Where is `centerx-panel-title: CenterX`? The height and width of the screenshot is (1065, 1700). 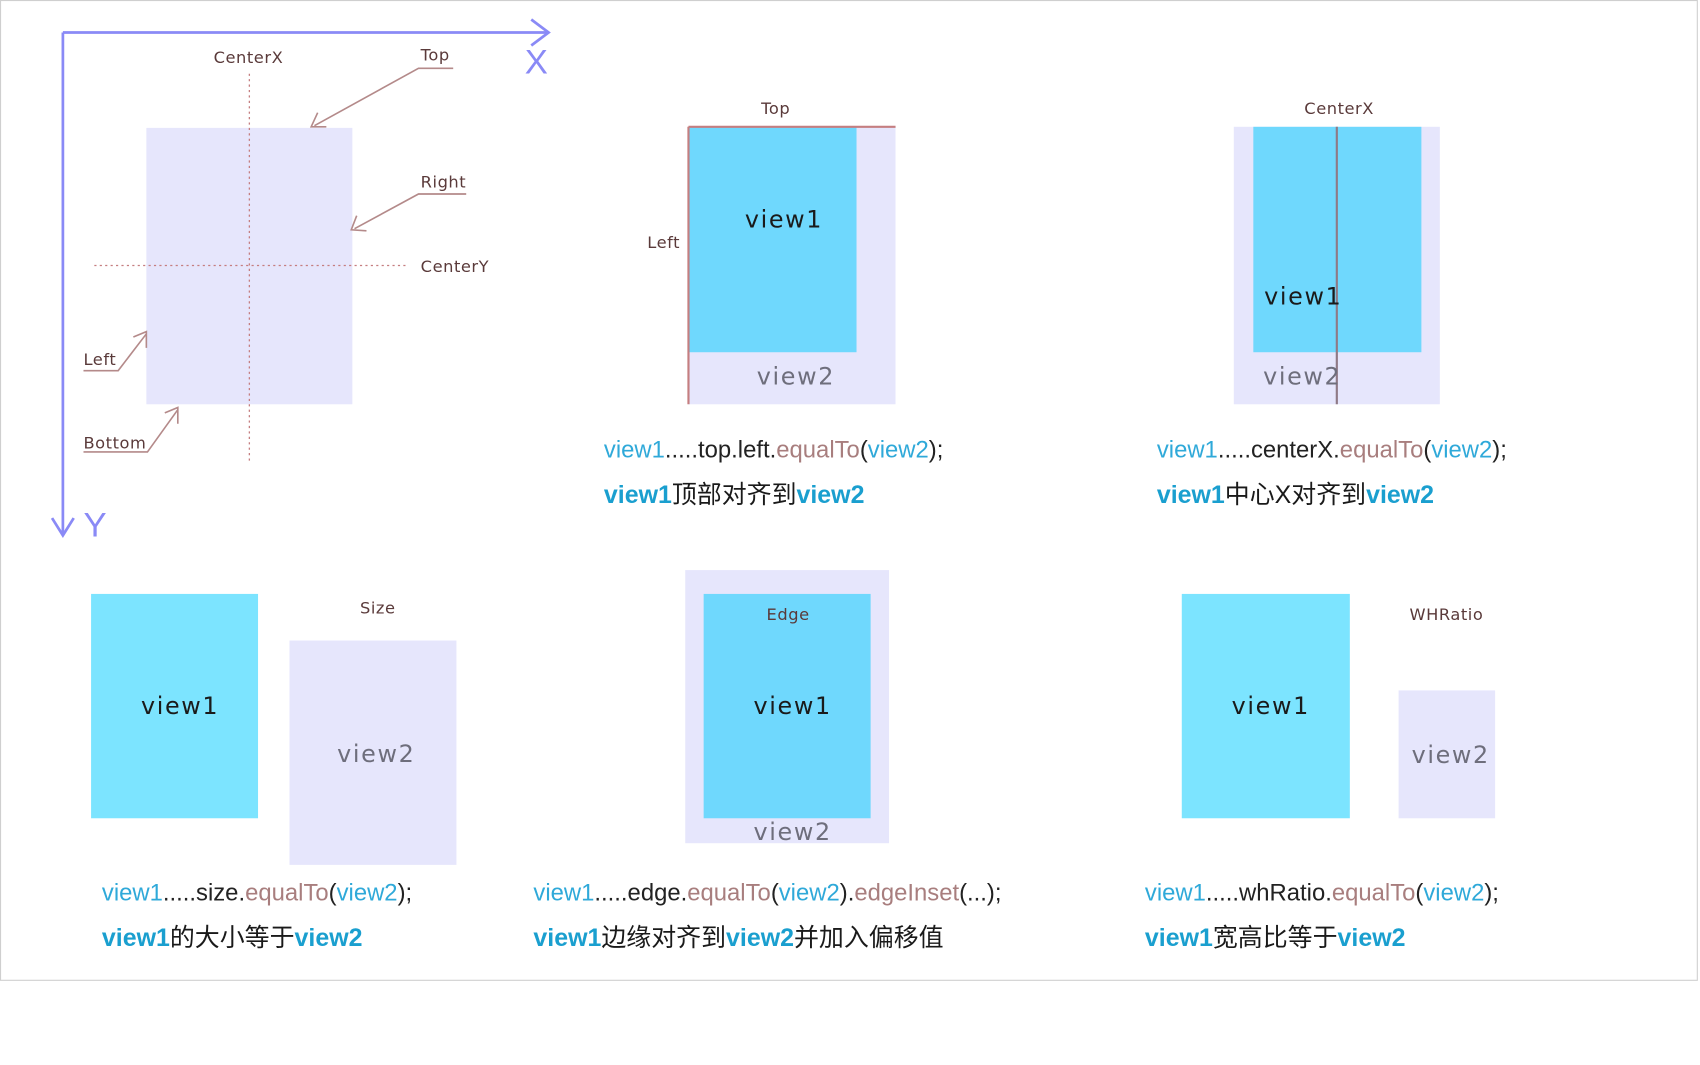 centerx-panel-title: CenterX is located at coordinates (1339, 108).